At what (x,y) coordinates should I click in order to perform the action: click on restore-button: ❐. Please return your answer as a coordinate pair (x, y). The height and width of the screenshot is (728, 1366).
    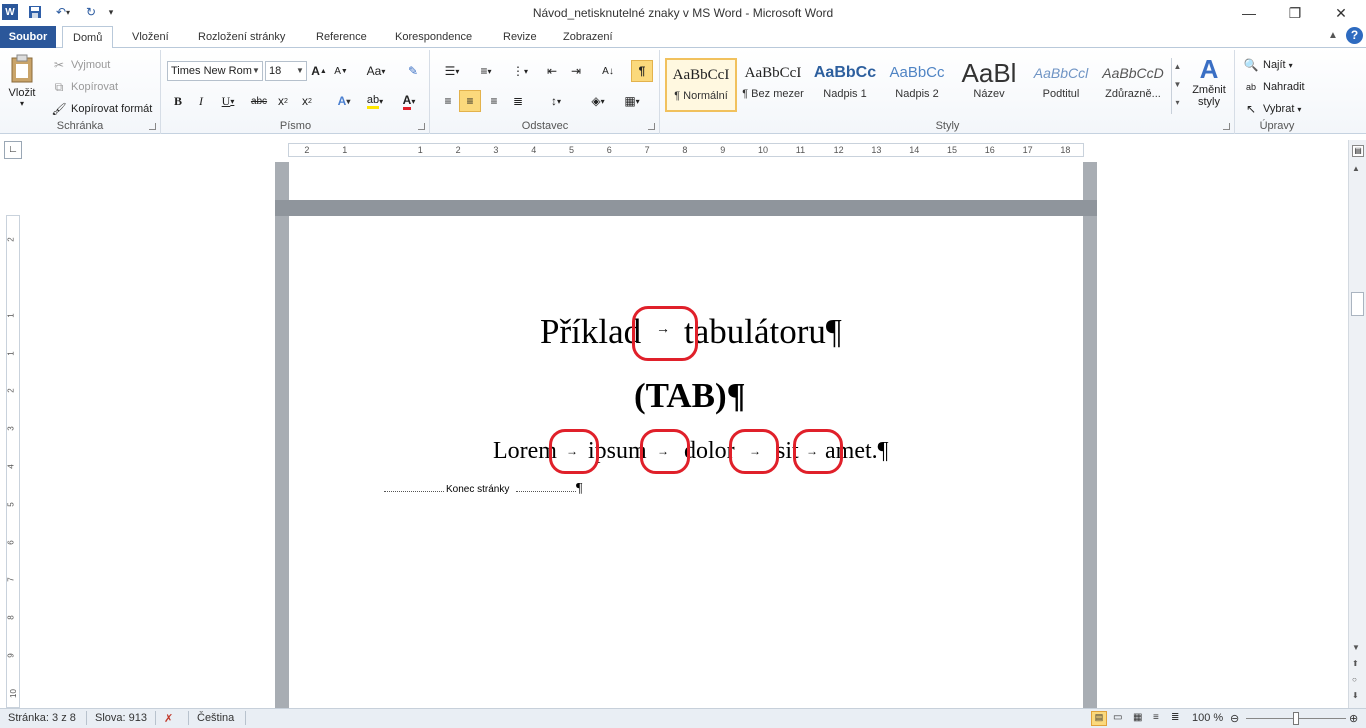
    Looking at the image, I should click on (1295, 13).